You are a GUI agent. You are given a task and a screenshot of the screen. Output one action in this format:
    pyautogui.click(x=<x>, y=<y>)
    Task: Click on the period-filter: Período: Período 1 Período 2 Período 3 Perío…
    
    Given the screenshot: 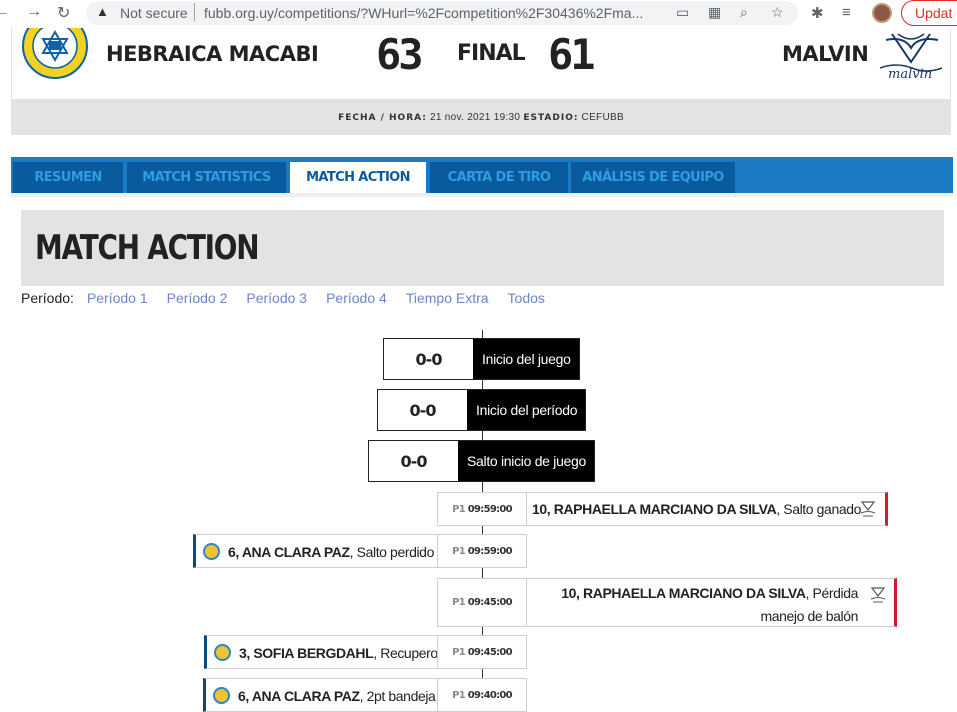 What is the action you would take?
    pyautogui.click(x=292, y=298)
    